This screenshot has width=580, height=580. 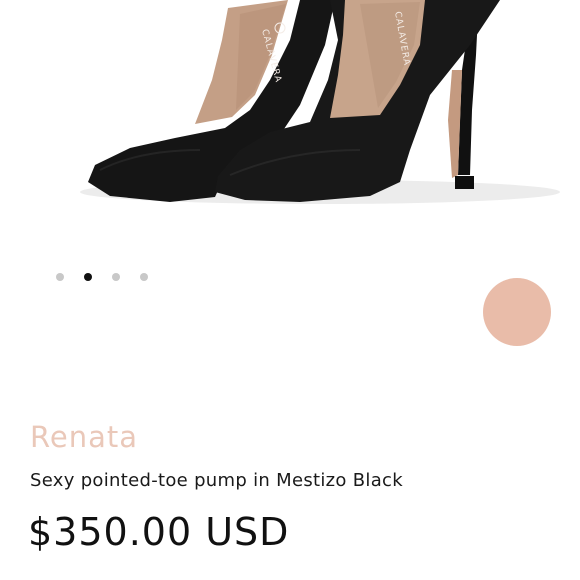 I want to click on product-description: Sexy pointed-toe pump in Mestizo Black, so click(x=216, y=480).